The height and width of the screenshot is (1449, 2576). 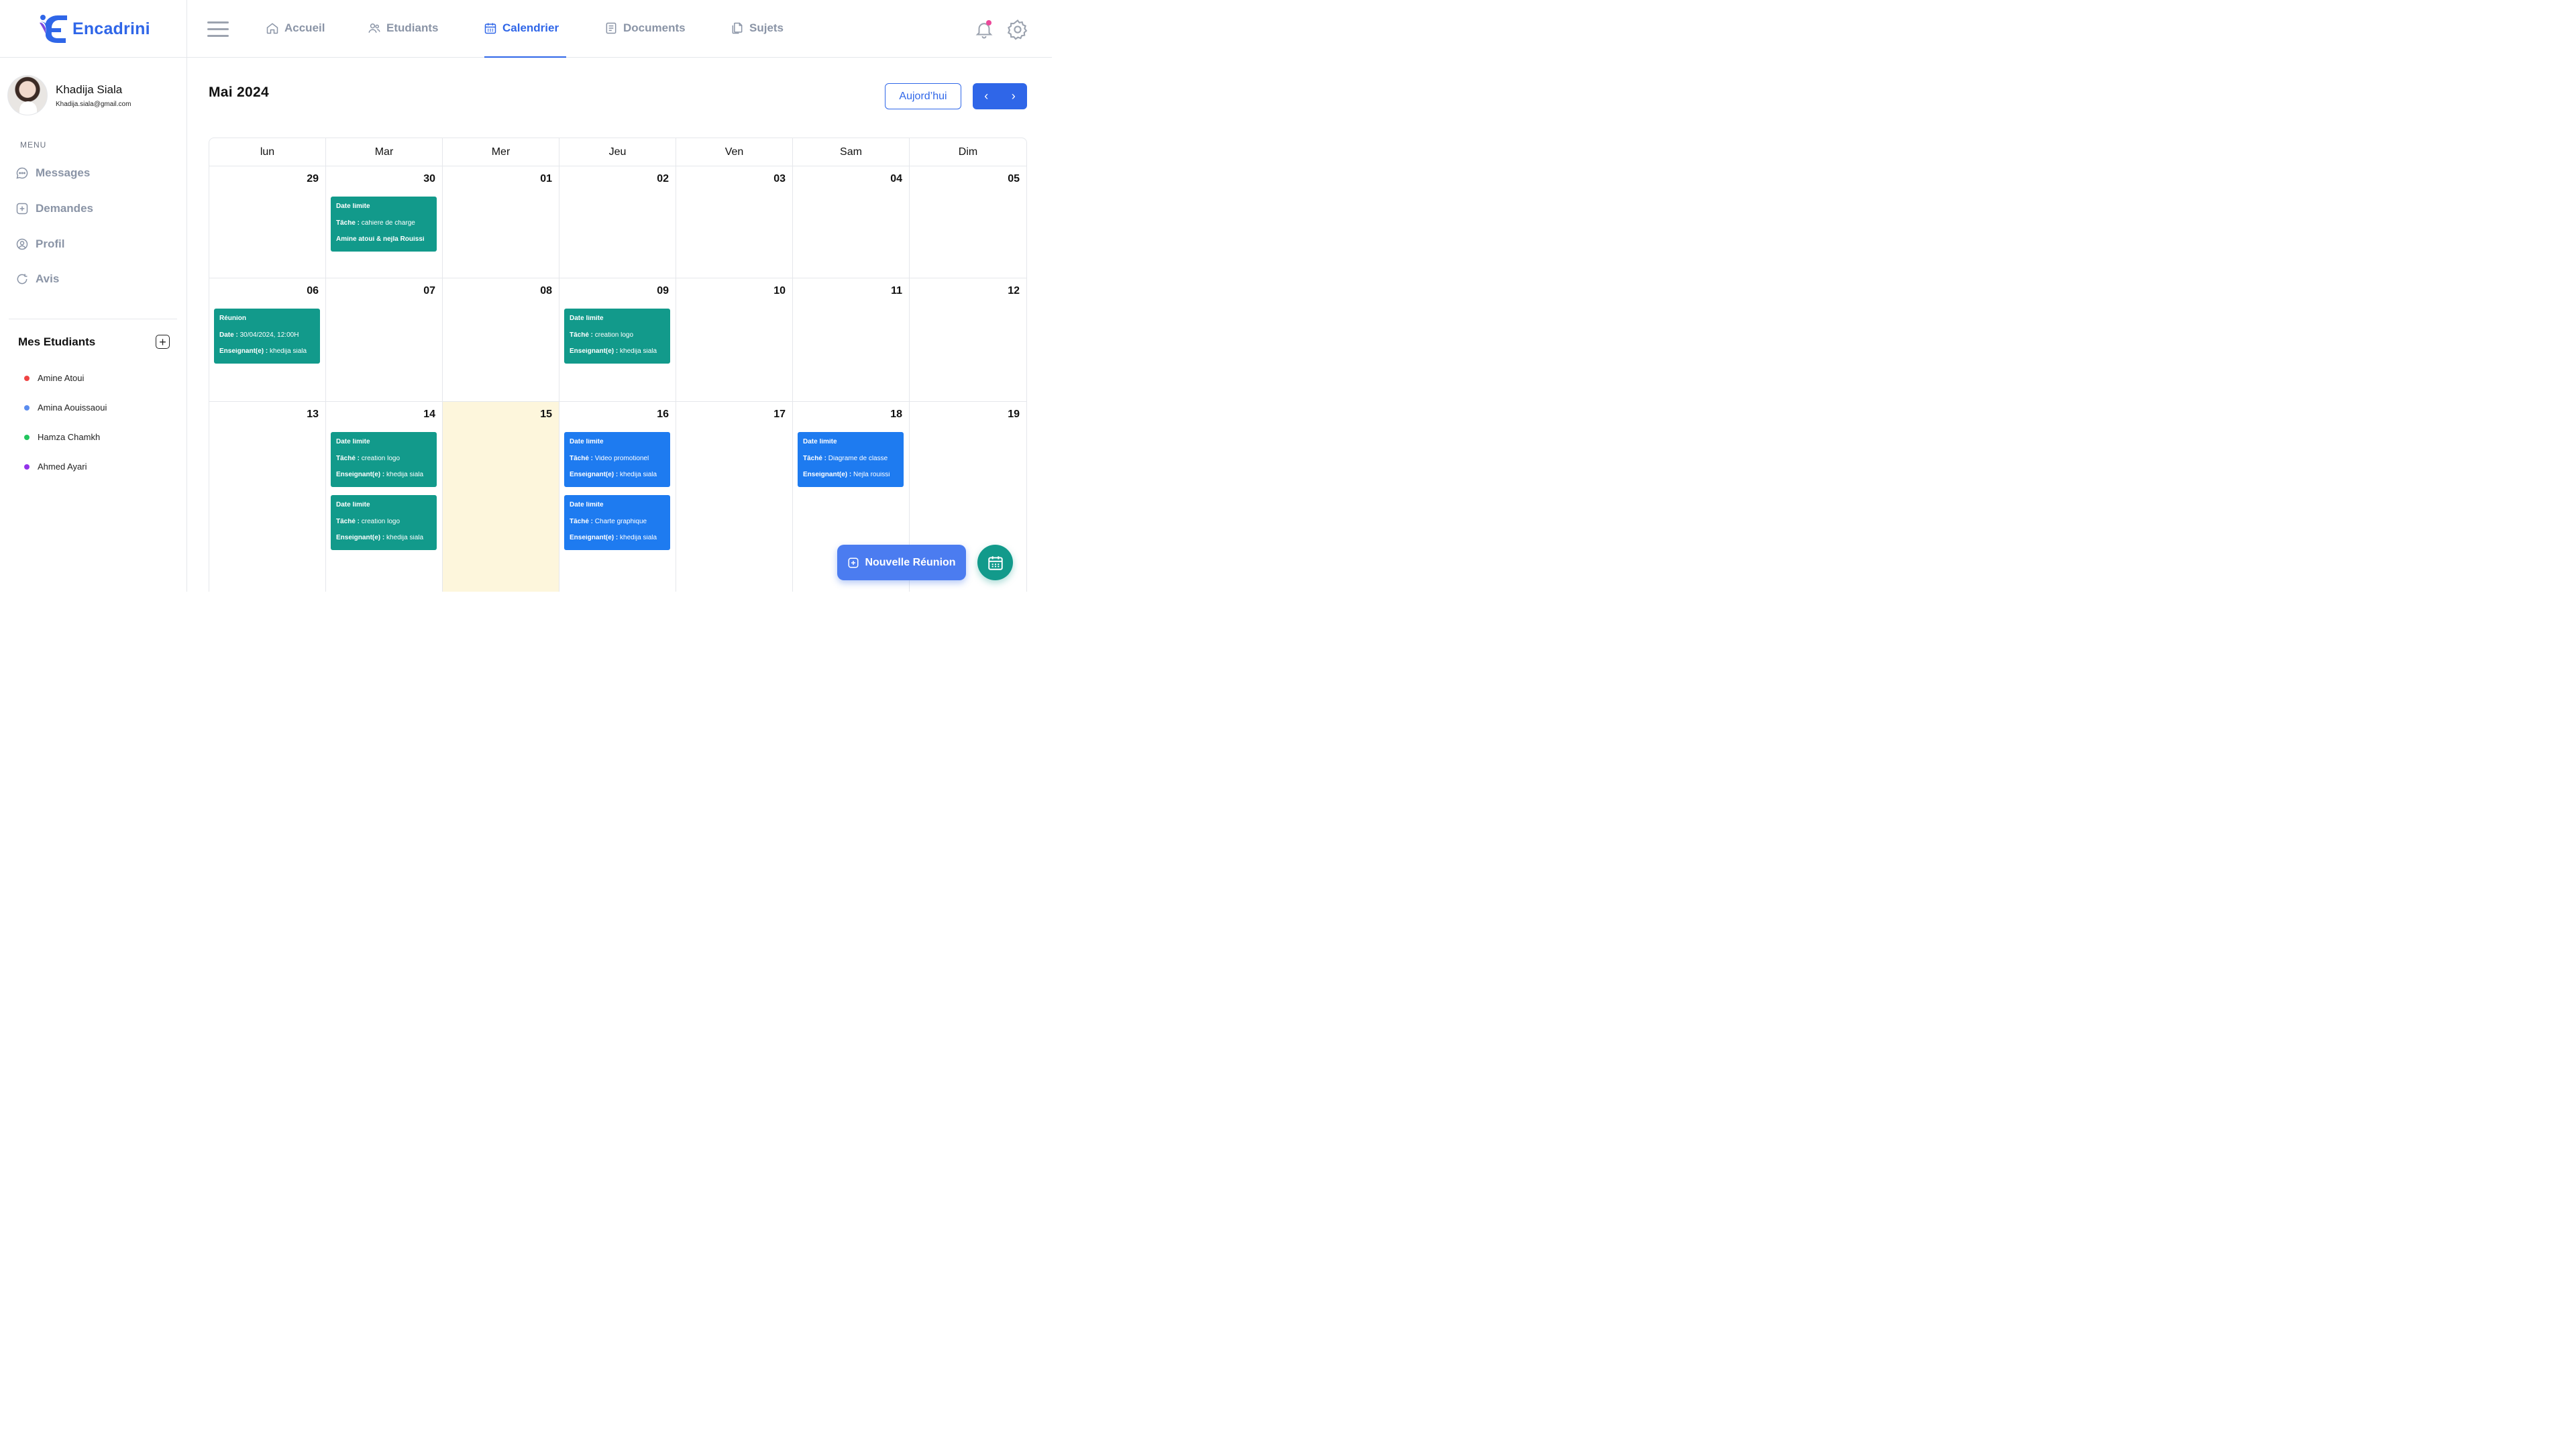 I want to click on calendar-fab-button, so click(x=995, y=562).